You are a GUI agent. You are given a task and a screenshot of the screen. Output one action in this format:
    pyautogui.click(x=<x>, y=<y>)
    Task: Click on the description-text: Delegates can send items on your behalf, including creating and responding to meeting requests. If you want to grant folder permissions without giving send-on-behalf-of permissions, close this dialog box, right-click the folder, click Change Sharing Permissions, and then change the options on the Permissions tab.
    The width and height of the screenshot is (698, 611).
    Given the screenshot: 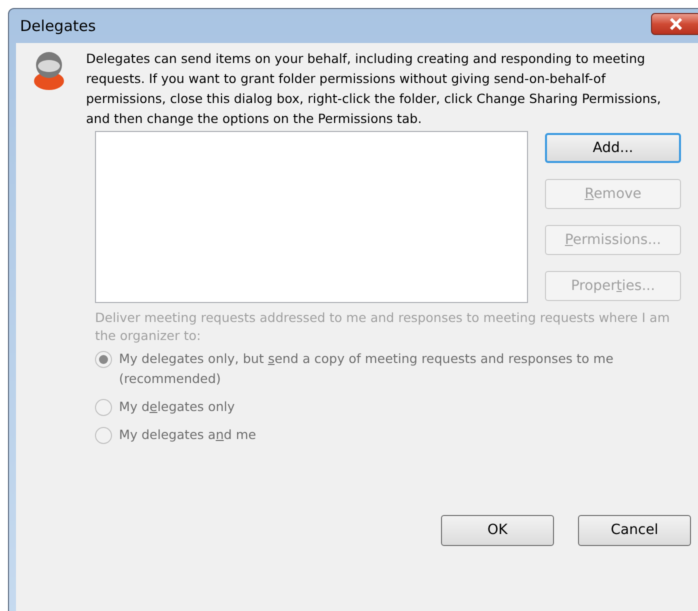 What is the action you would take?
    pyautogui.click(x=374, y=89)
    